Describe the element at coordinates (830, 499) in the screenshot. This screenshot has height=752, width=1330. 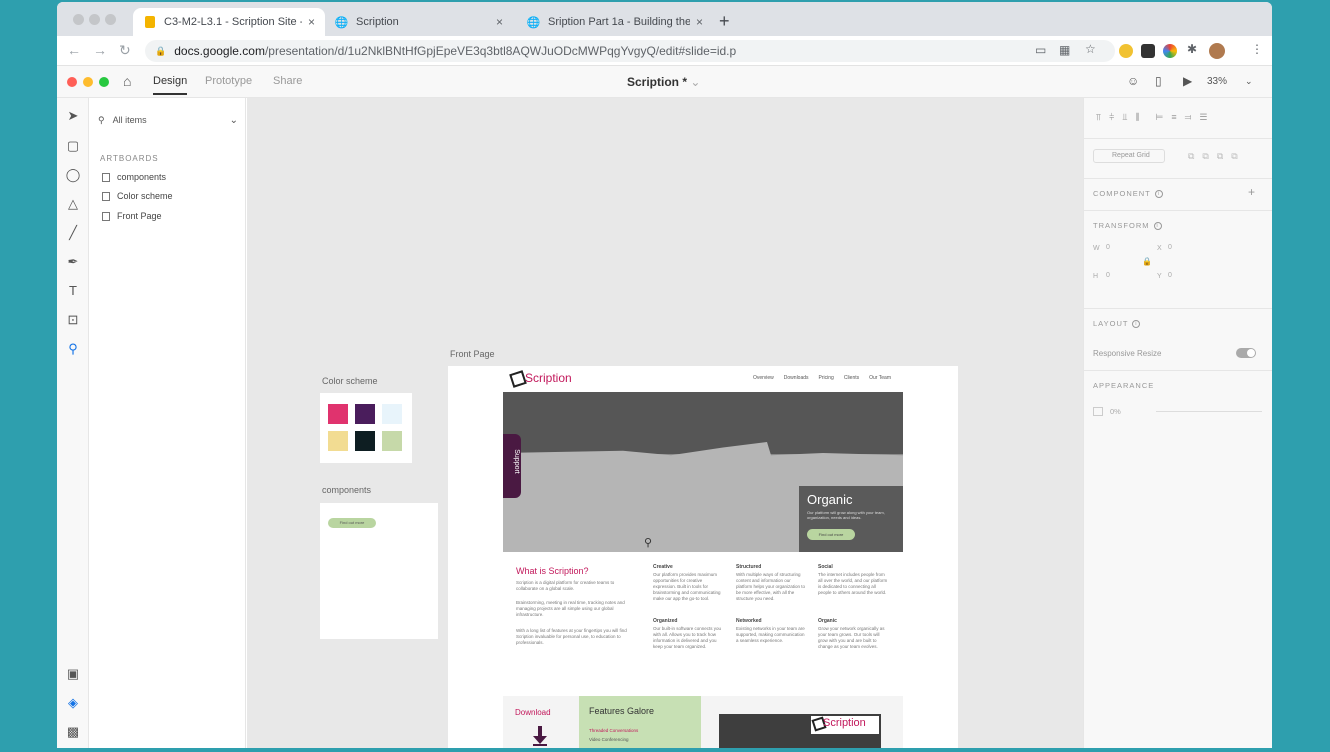
I see `hero-title: Organic` at that location.